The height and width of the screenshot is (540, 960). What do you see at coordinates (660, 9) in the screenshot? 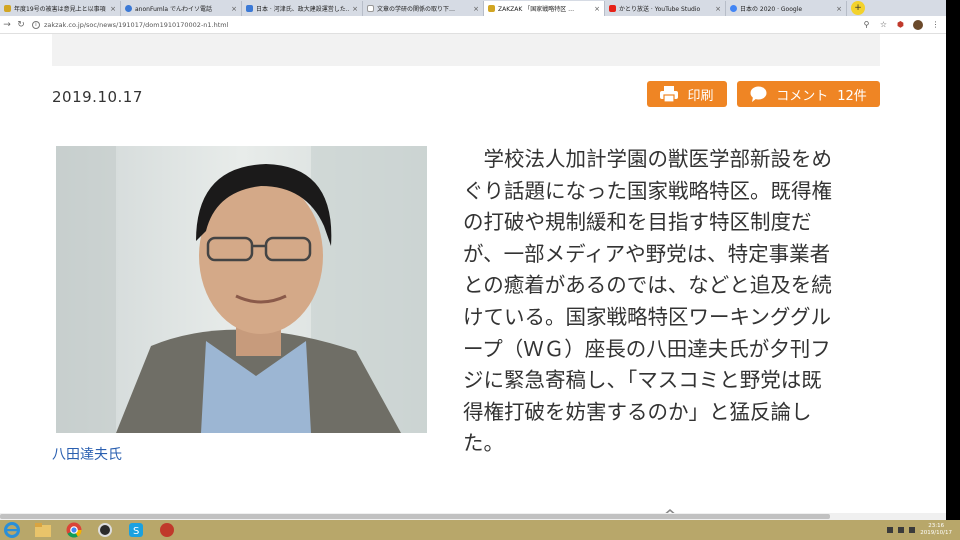
I see `tab-title: かとり放送 · YouTube Studio` at bounding box center [660, 9].